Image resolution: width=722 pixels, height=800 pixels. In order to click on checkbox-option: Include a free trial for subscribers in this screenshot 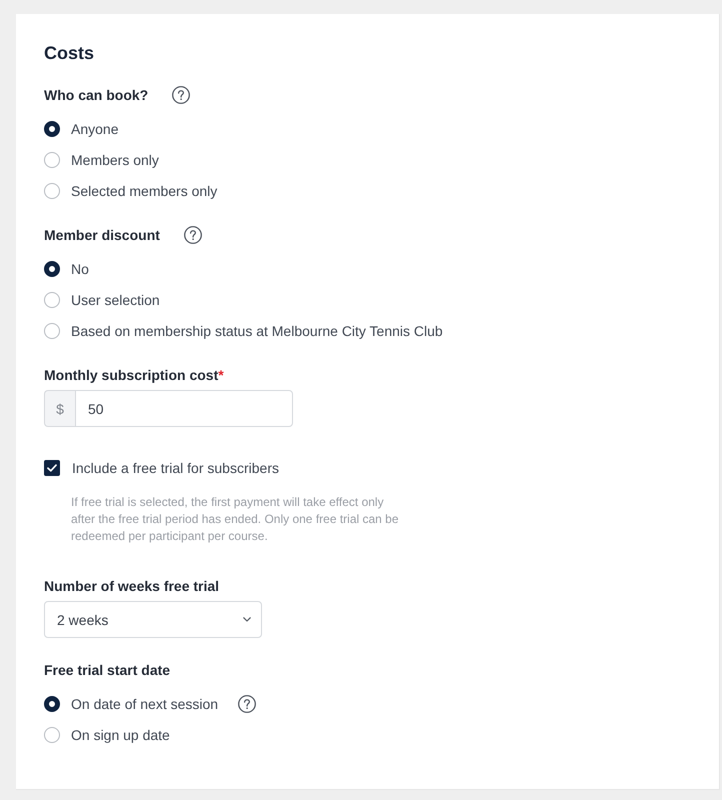, I will do `click(161, 467)`.